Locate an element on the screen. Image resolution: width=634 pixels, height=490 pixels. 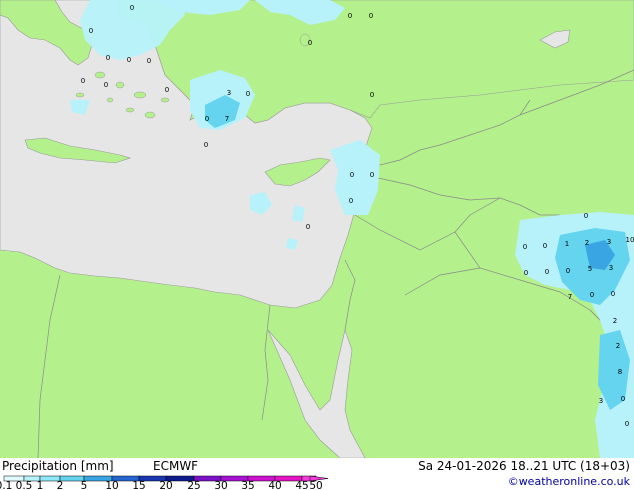
scale-tick-label: 30 is located at coordinates (220, 485).